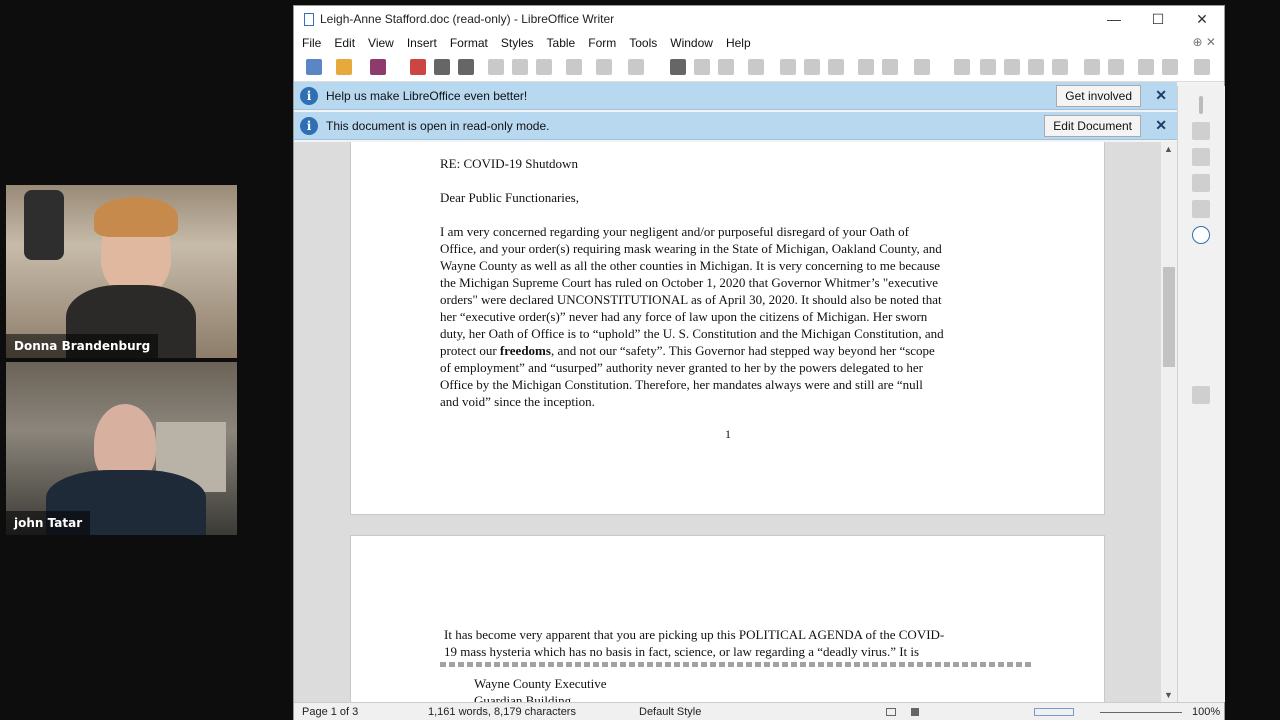  What do you see at coordinates (574, 67) in the screenshot?
I see `clone-format-icon` at bounding box center [574, 67].